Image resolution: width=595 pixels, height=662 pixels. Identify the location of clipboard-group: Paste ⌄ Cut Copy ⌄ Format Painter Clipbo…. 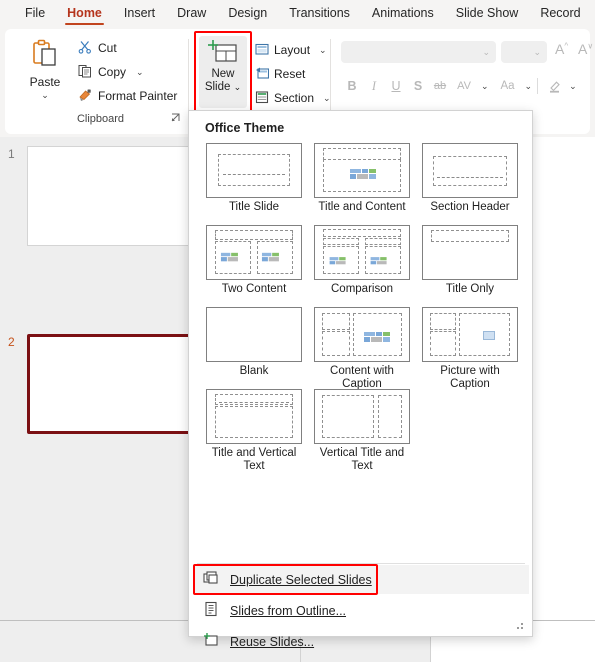
(100, 81).